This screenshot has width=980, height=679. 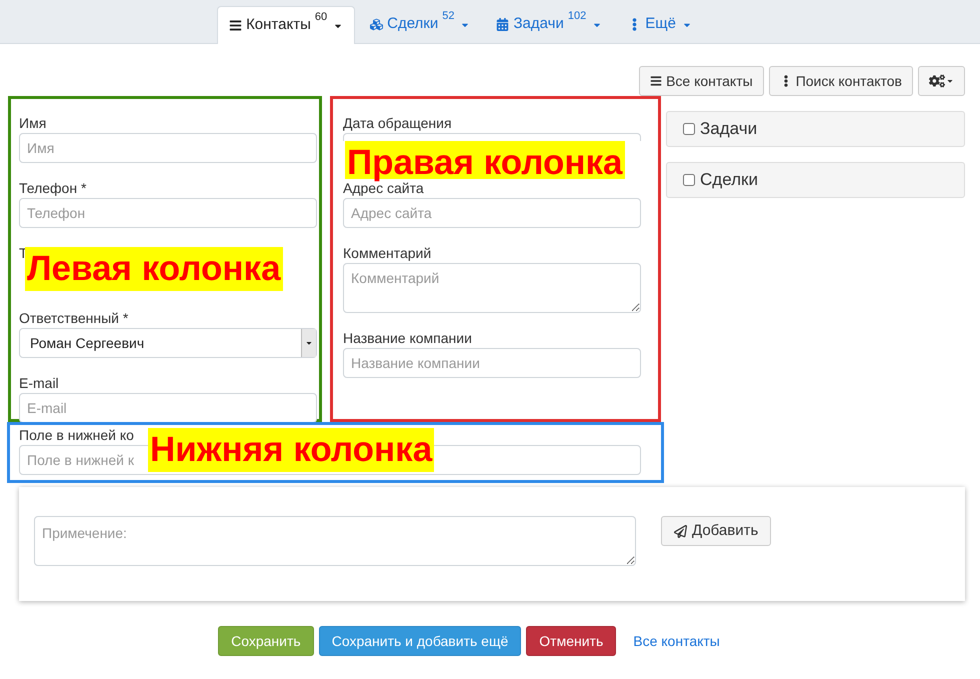 I want to click on settings-button, so click(x=941, y=81).